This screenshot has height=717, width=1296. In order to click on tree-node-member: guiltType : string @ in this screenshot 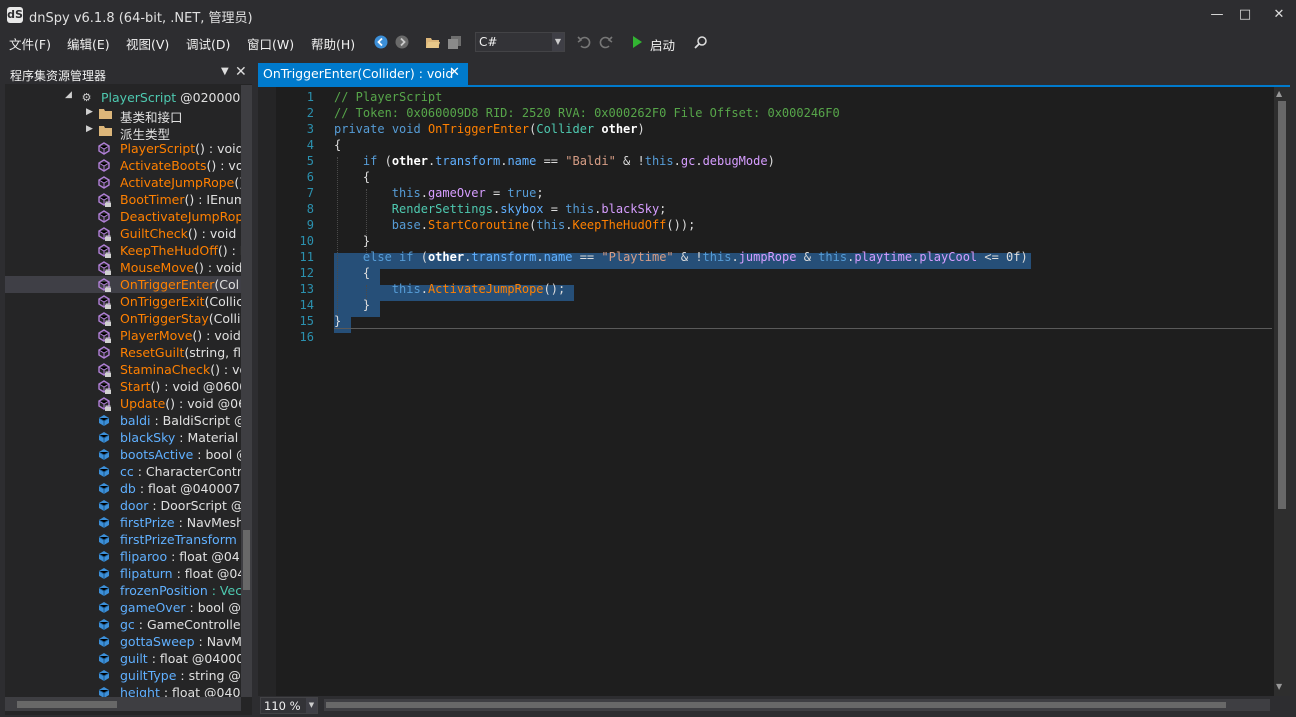, I will do `click(123, 675)`.